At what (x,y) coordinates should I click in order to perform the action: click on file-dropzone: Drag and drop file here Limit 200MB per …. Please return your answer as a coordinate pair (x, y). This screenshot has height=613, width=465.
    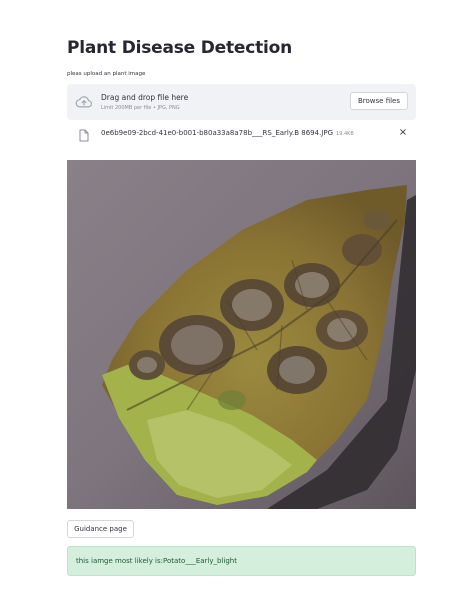
    Looking at the image, I should click on (241, 102).